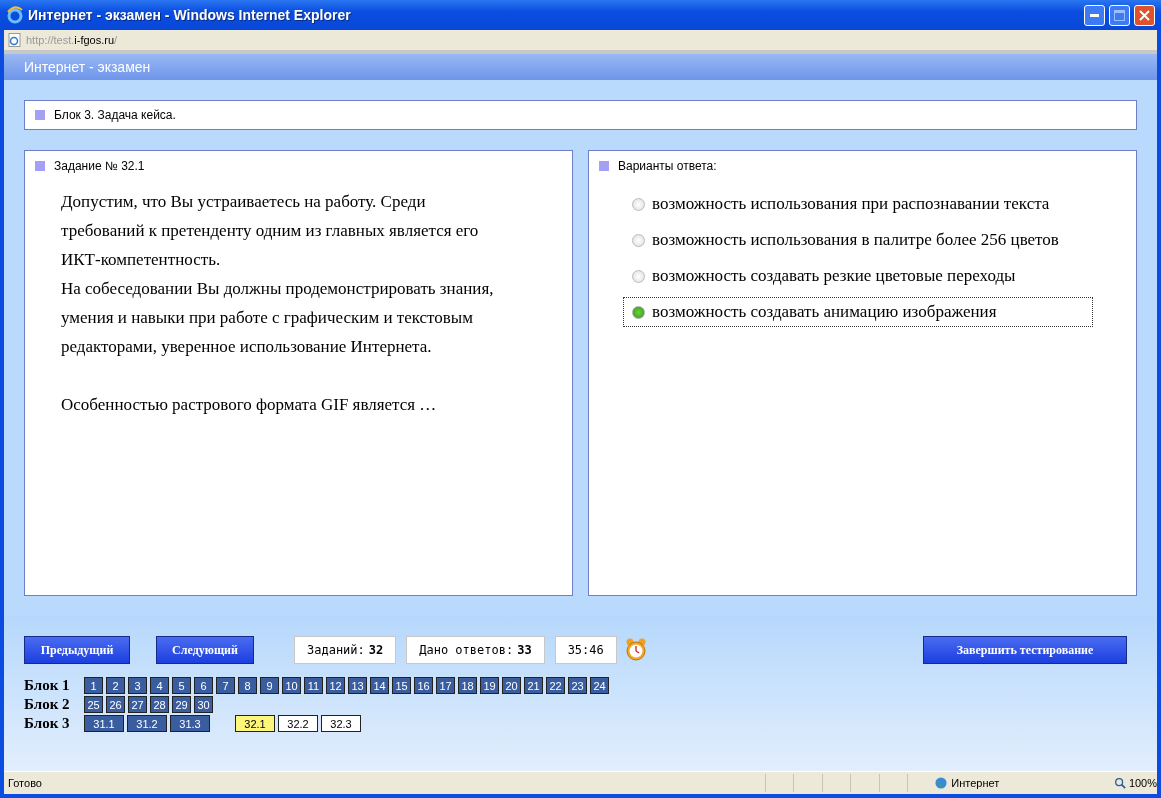 The image size is (1161, 798). I want to click on question-number-button: 32.3, so click(341, 723).